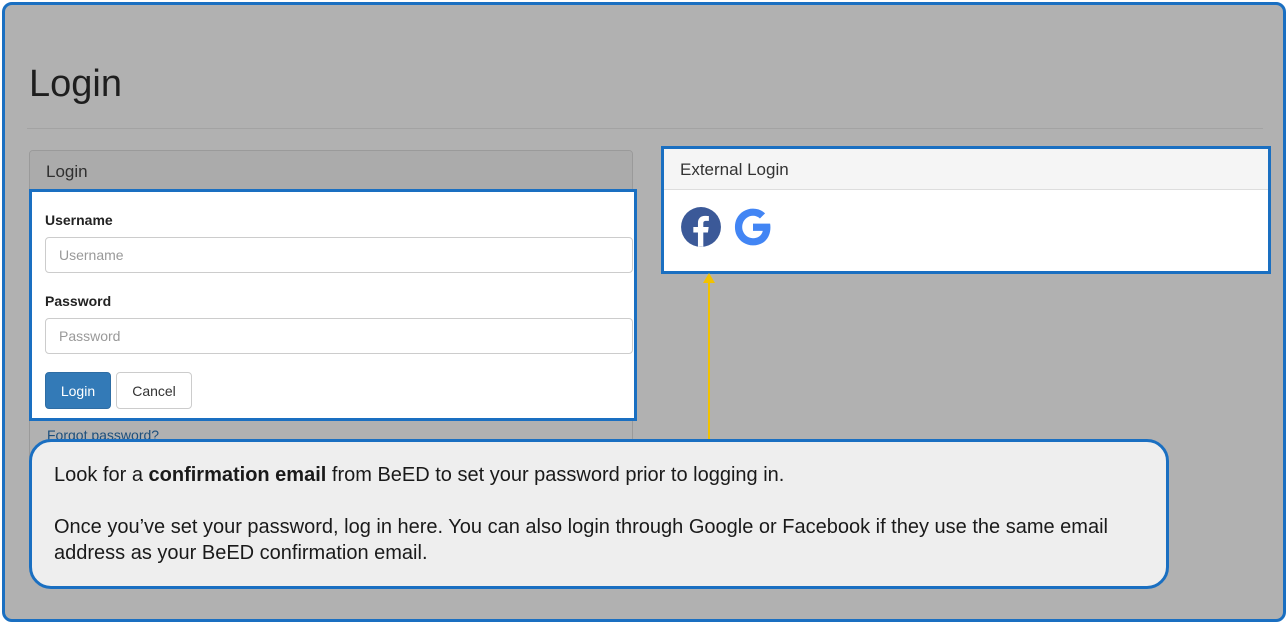 The height and width of the screenshot is (624, 1288). Describe the element at coordinates (331, 170) in the screenshot. I see `login-panel-heading: Login` at that location.